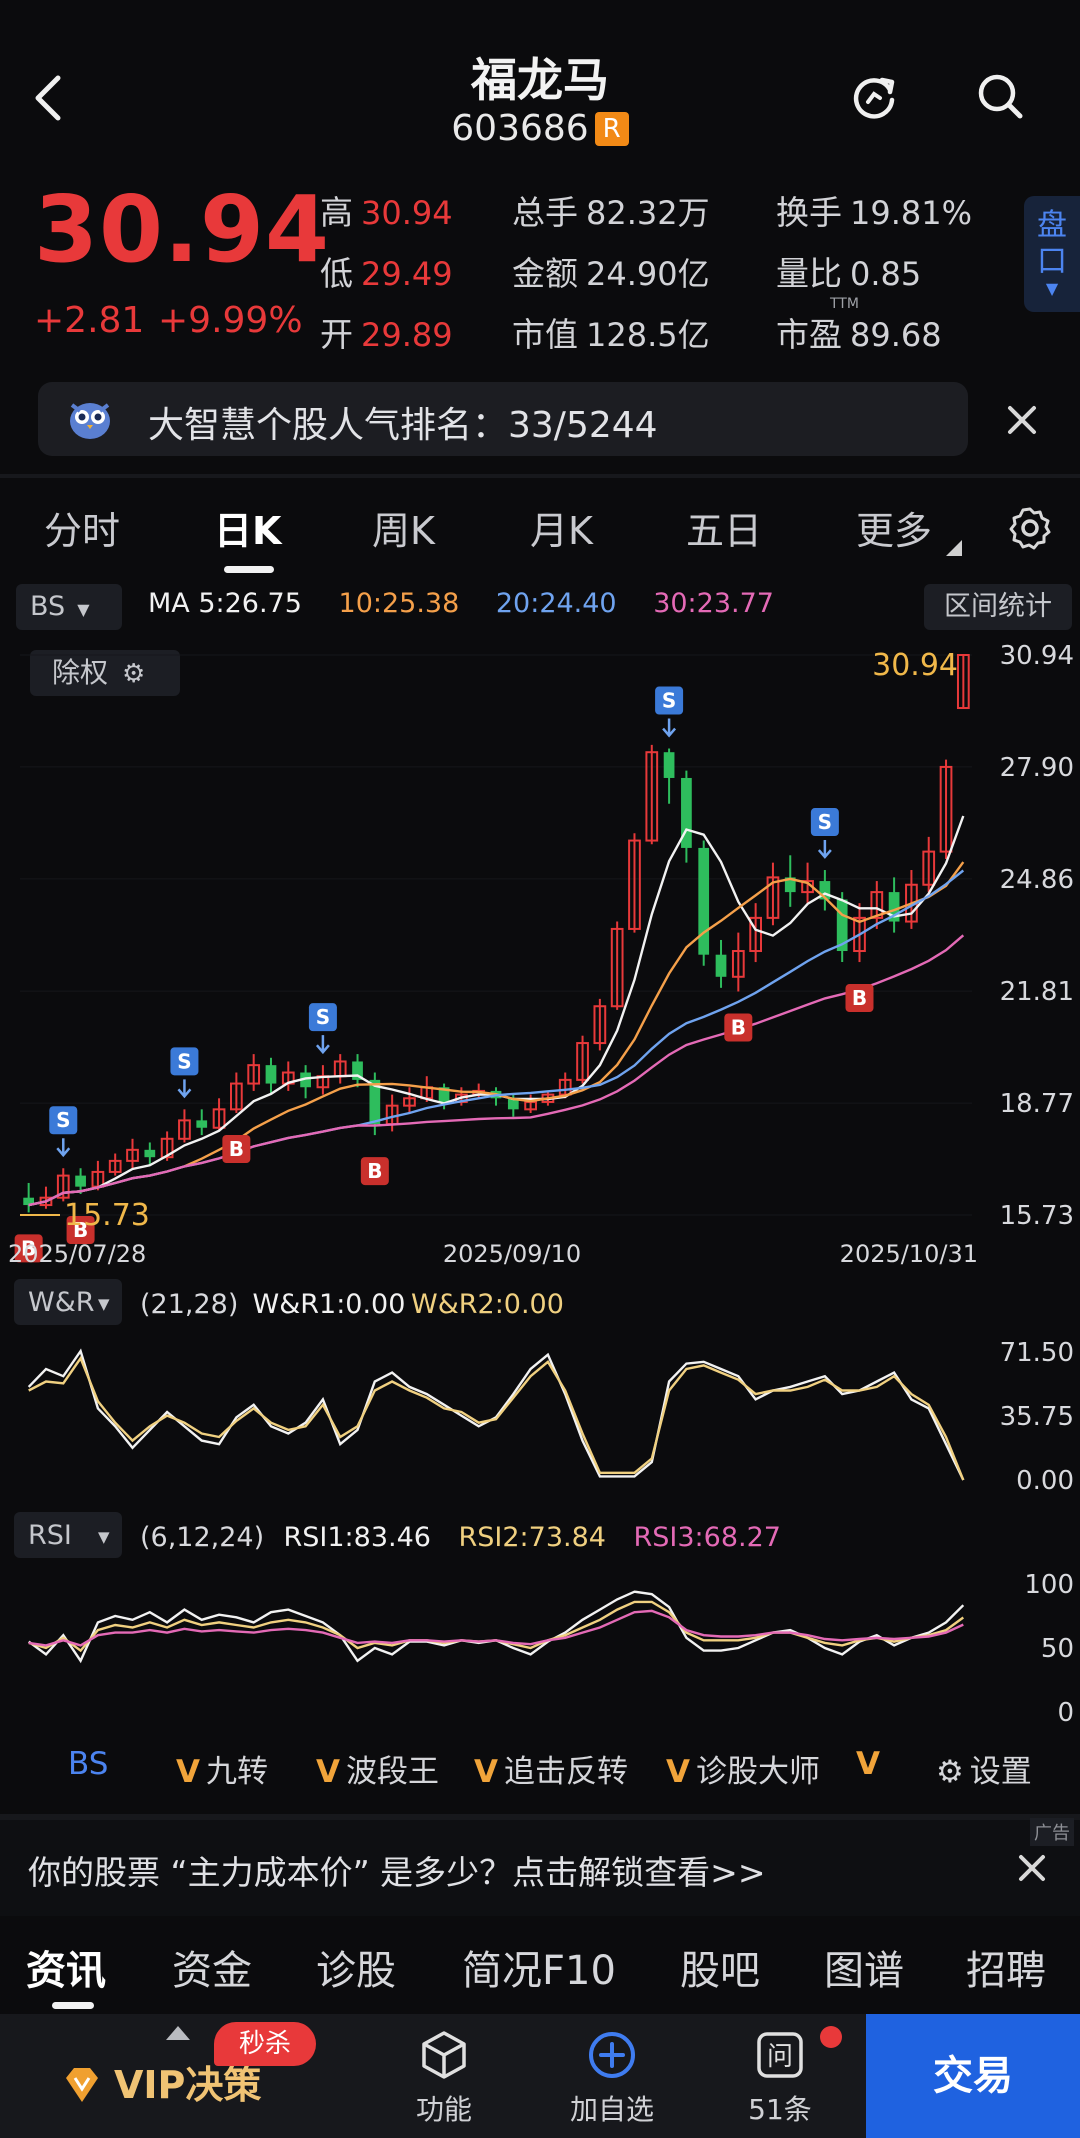  I want to click on indicator-axis-label: 50, so click(1057, 1649).